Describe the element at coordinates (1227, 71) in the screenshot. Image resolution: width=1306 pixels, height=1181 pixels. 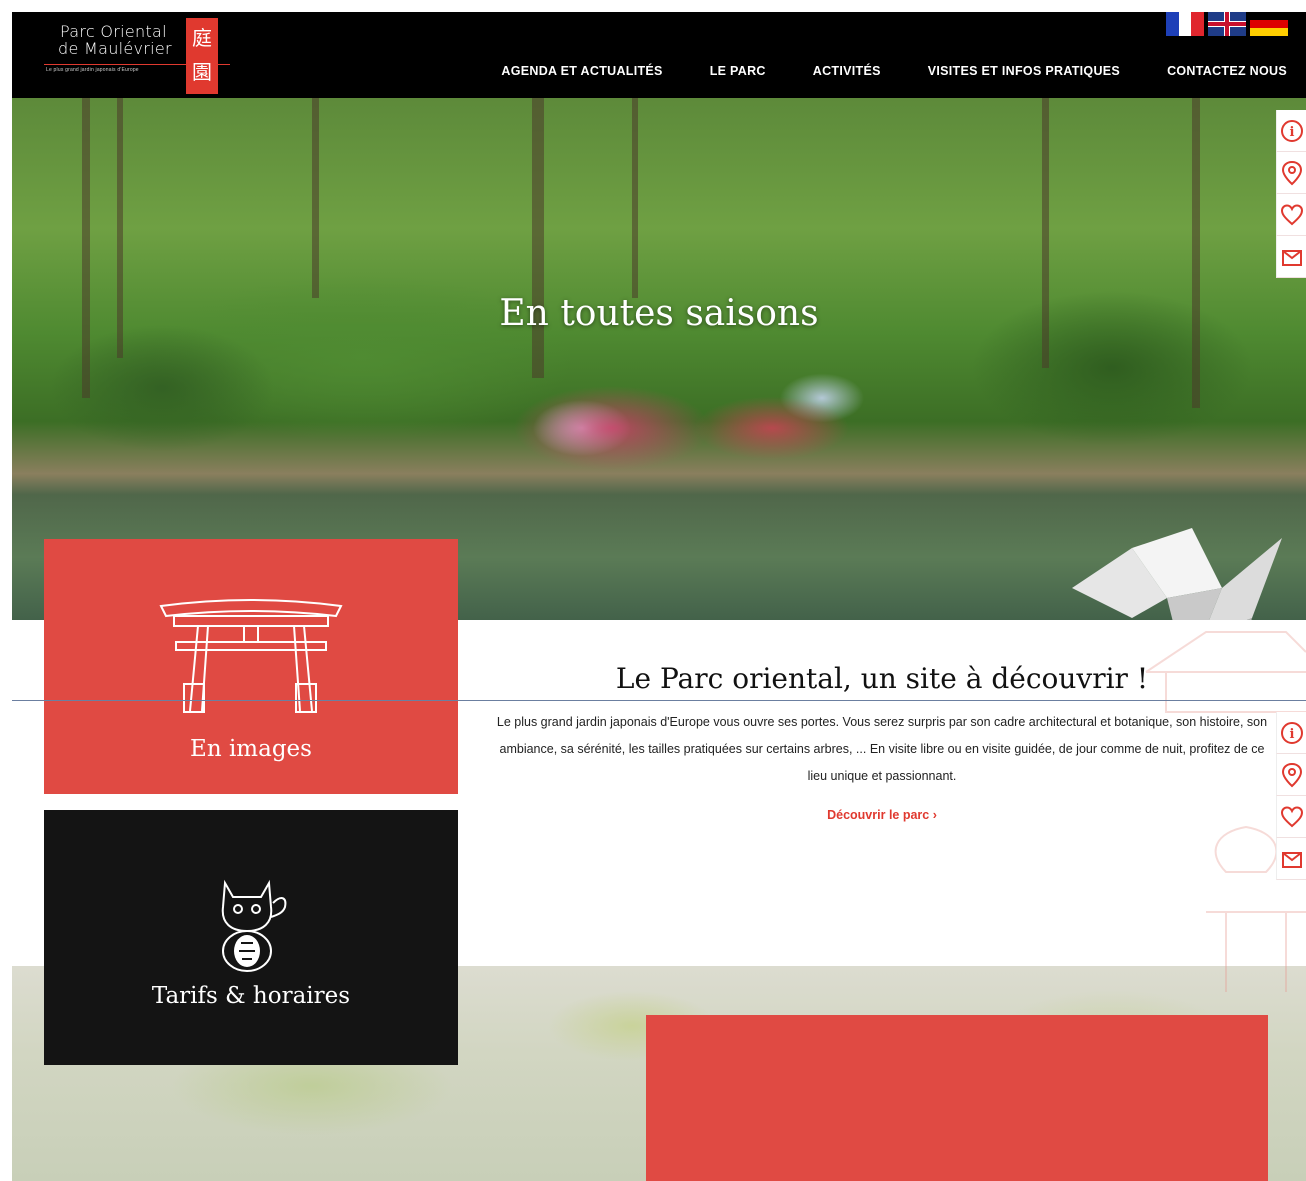
I see `nav-contact: CONTACTEZ NOUS` at that location.